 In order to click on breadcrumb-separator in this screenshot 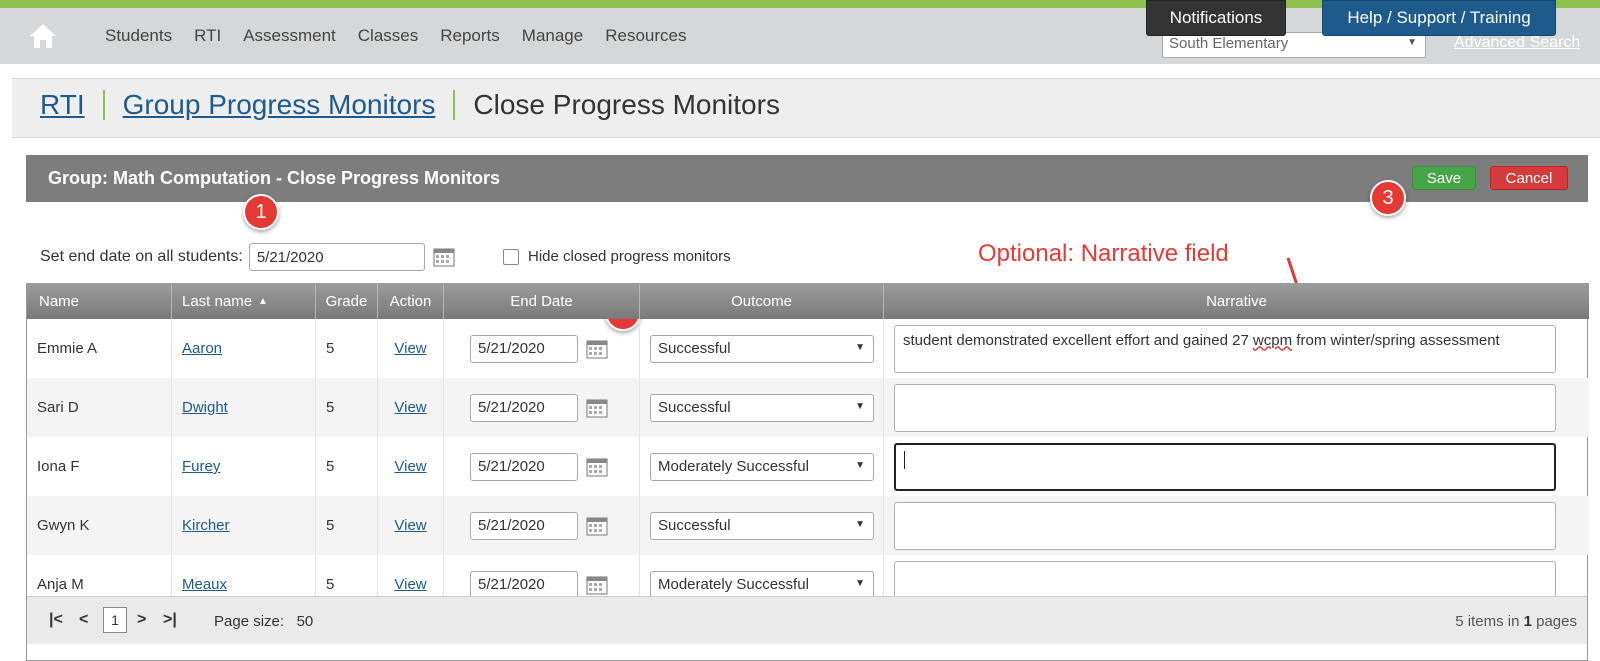, I will do `click(103, 105)`.